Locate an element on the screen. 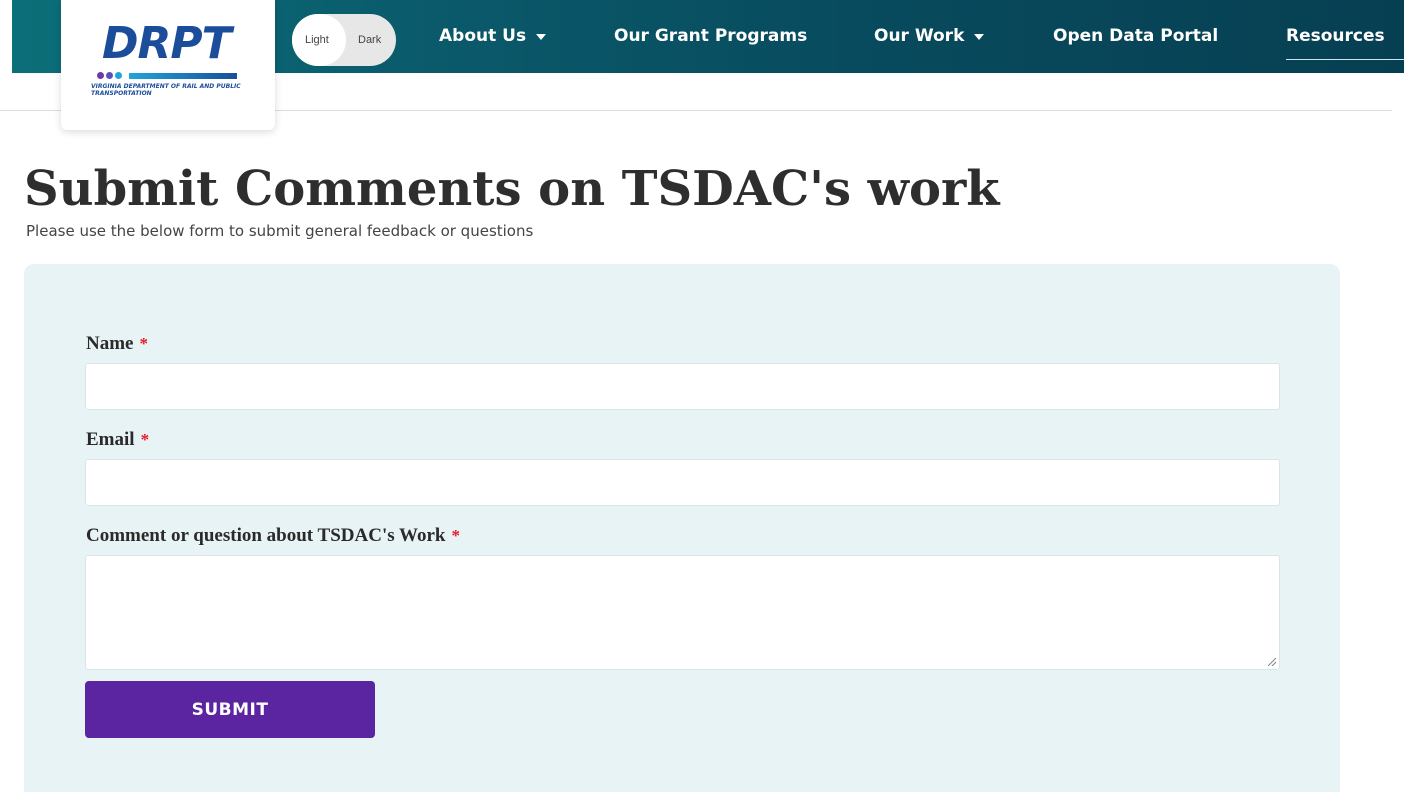 This screenshot has width=1404, height=792. nav-open-data-portal: Open Data Portal is located at coordinates (1135, 36).